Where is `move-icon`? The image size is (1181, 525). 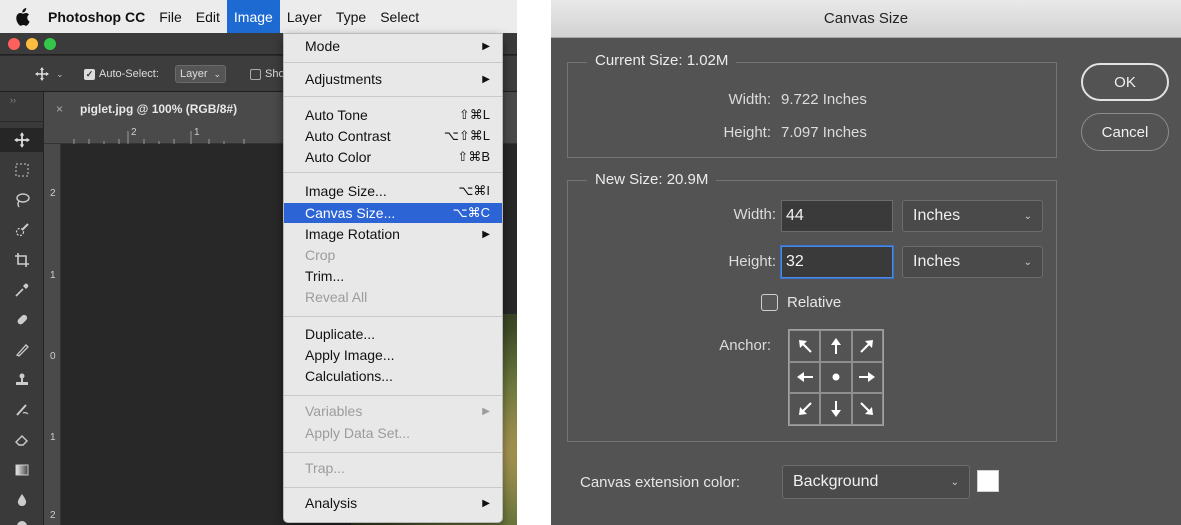
move-icon is located at coordinates (22, 140).